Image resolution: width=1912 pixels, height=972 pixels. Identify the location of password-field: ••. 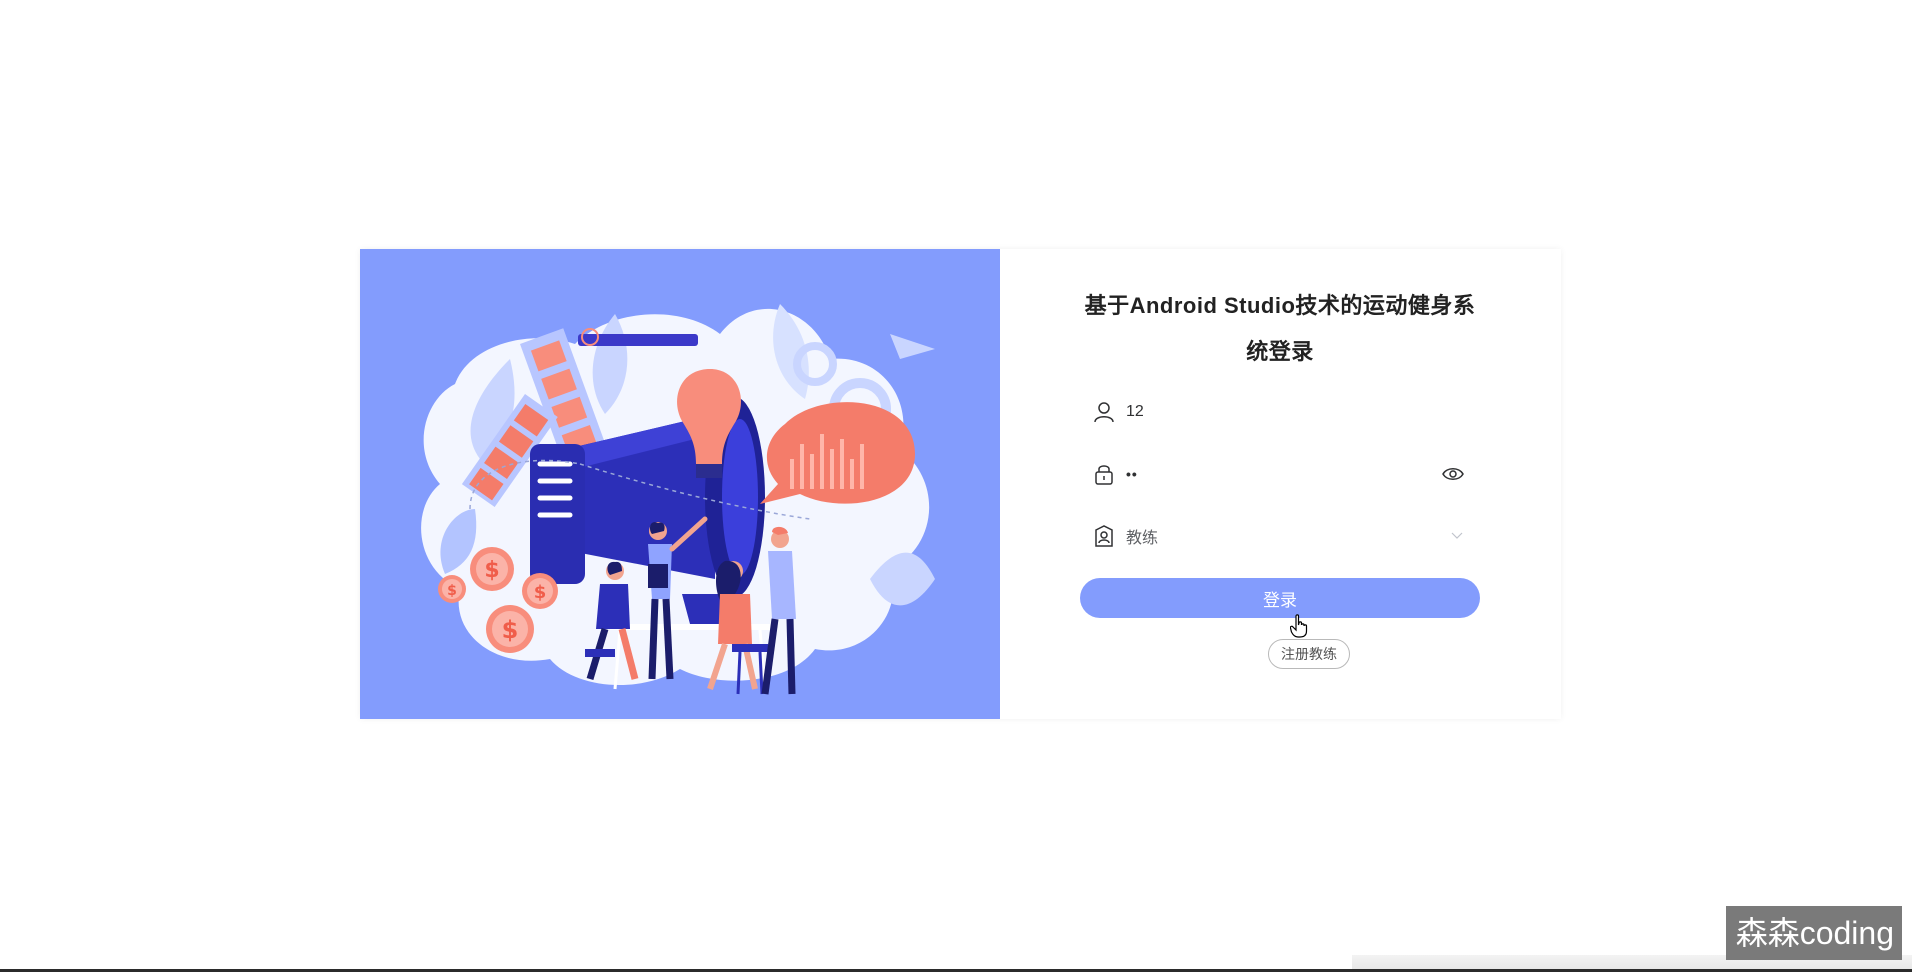
(1280, 474).